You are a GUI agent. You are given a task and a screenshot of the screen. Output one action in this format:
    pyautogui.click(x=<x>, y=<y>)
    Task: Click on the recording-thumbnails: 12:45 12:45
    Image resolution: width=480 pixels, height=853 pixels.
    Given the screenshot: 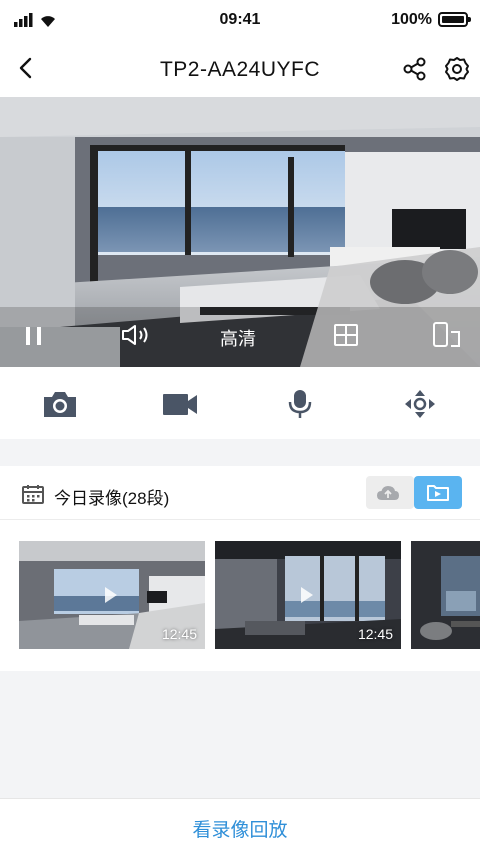 What is the action you would take?
    pyautogui.click(x=240, y=595)
    